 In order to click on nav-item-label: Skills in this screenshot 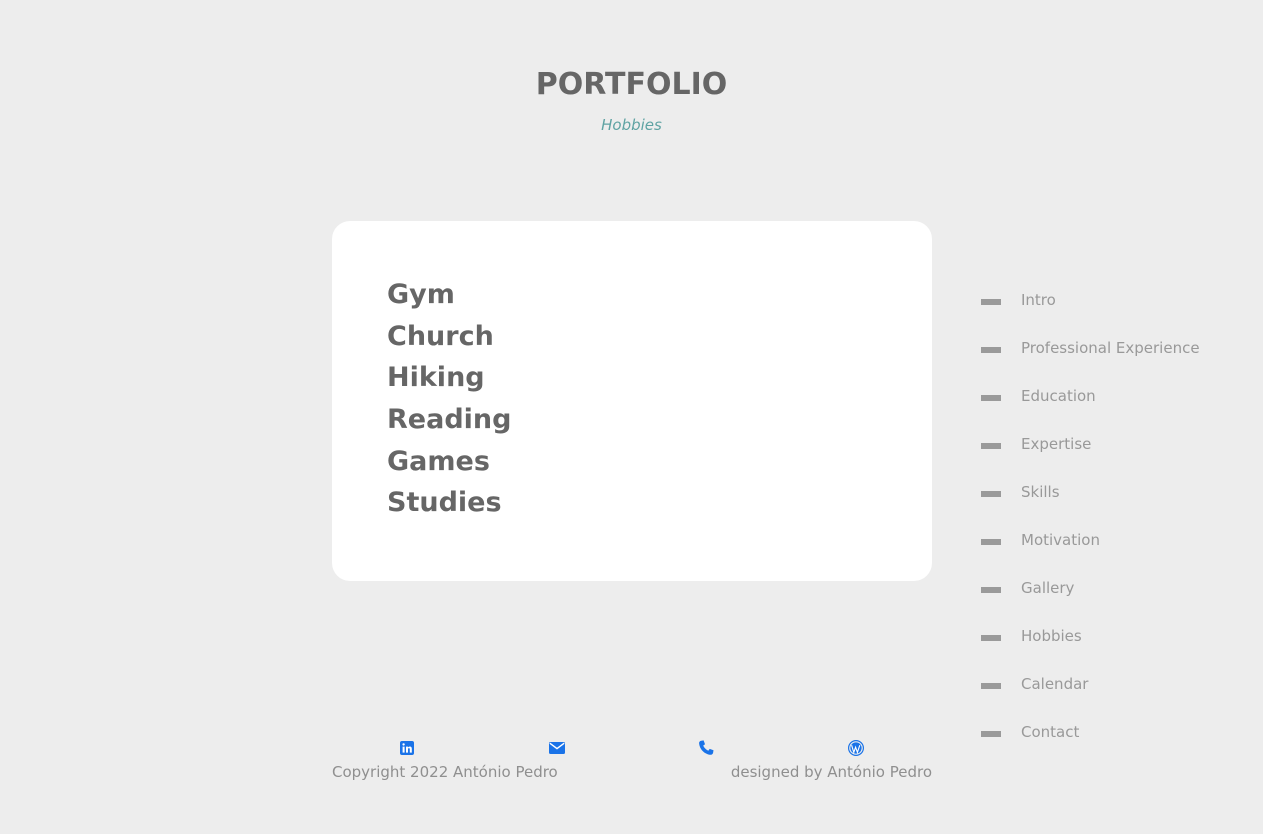, I will do `click(1040, 492)`.